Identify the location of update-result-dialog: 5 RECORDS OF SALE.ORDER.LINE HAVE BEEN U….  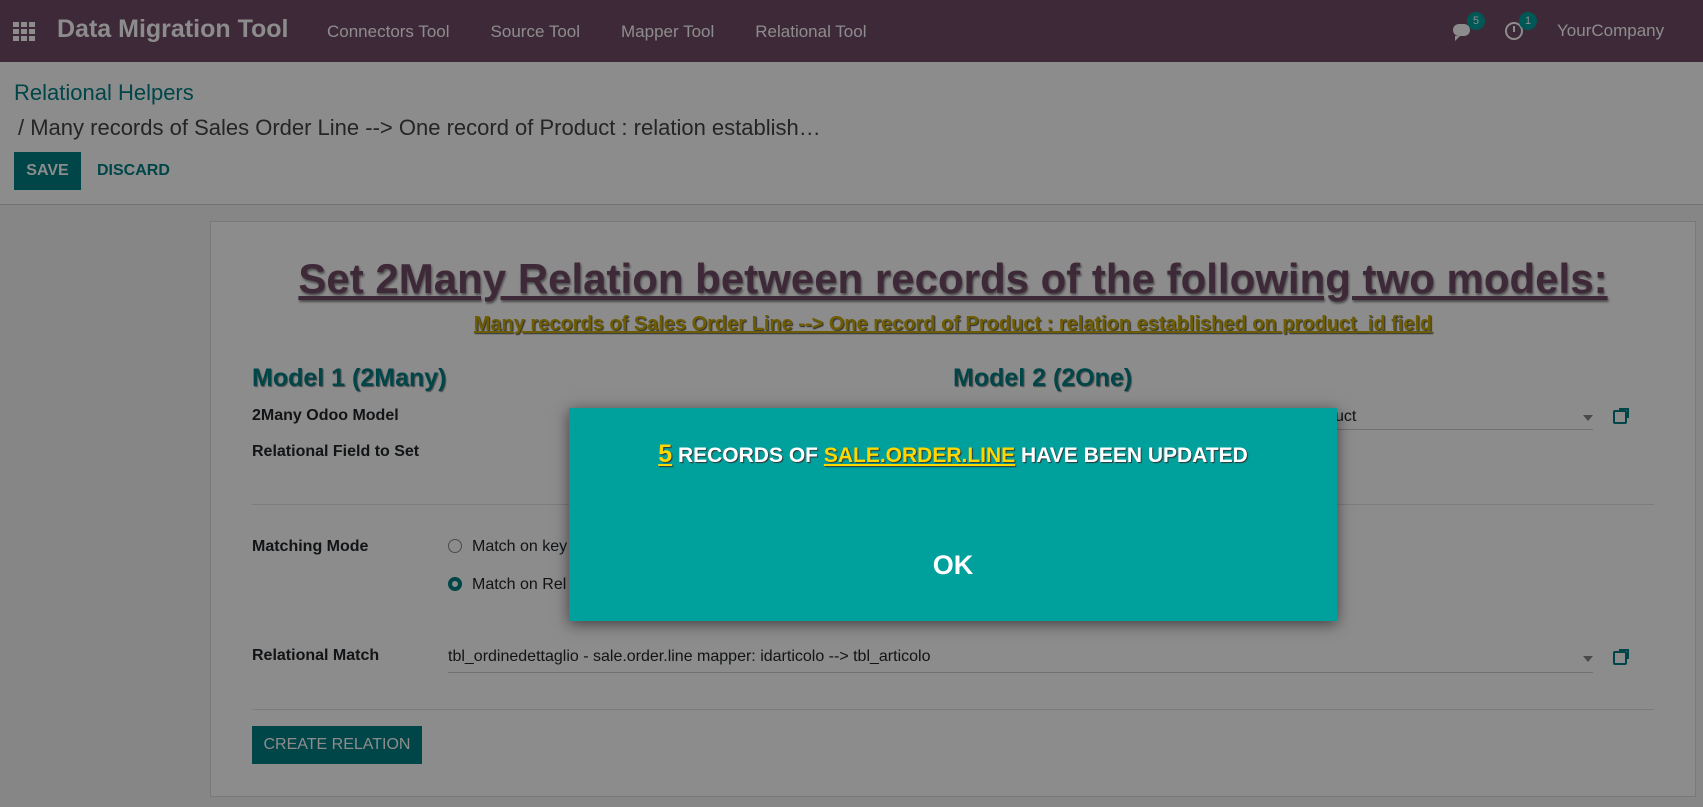
(953, 514).